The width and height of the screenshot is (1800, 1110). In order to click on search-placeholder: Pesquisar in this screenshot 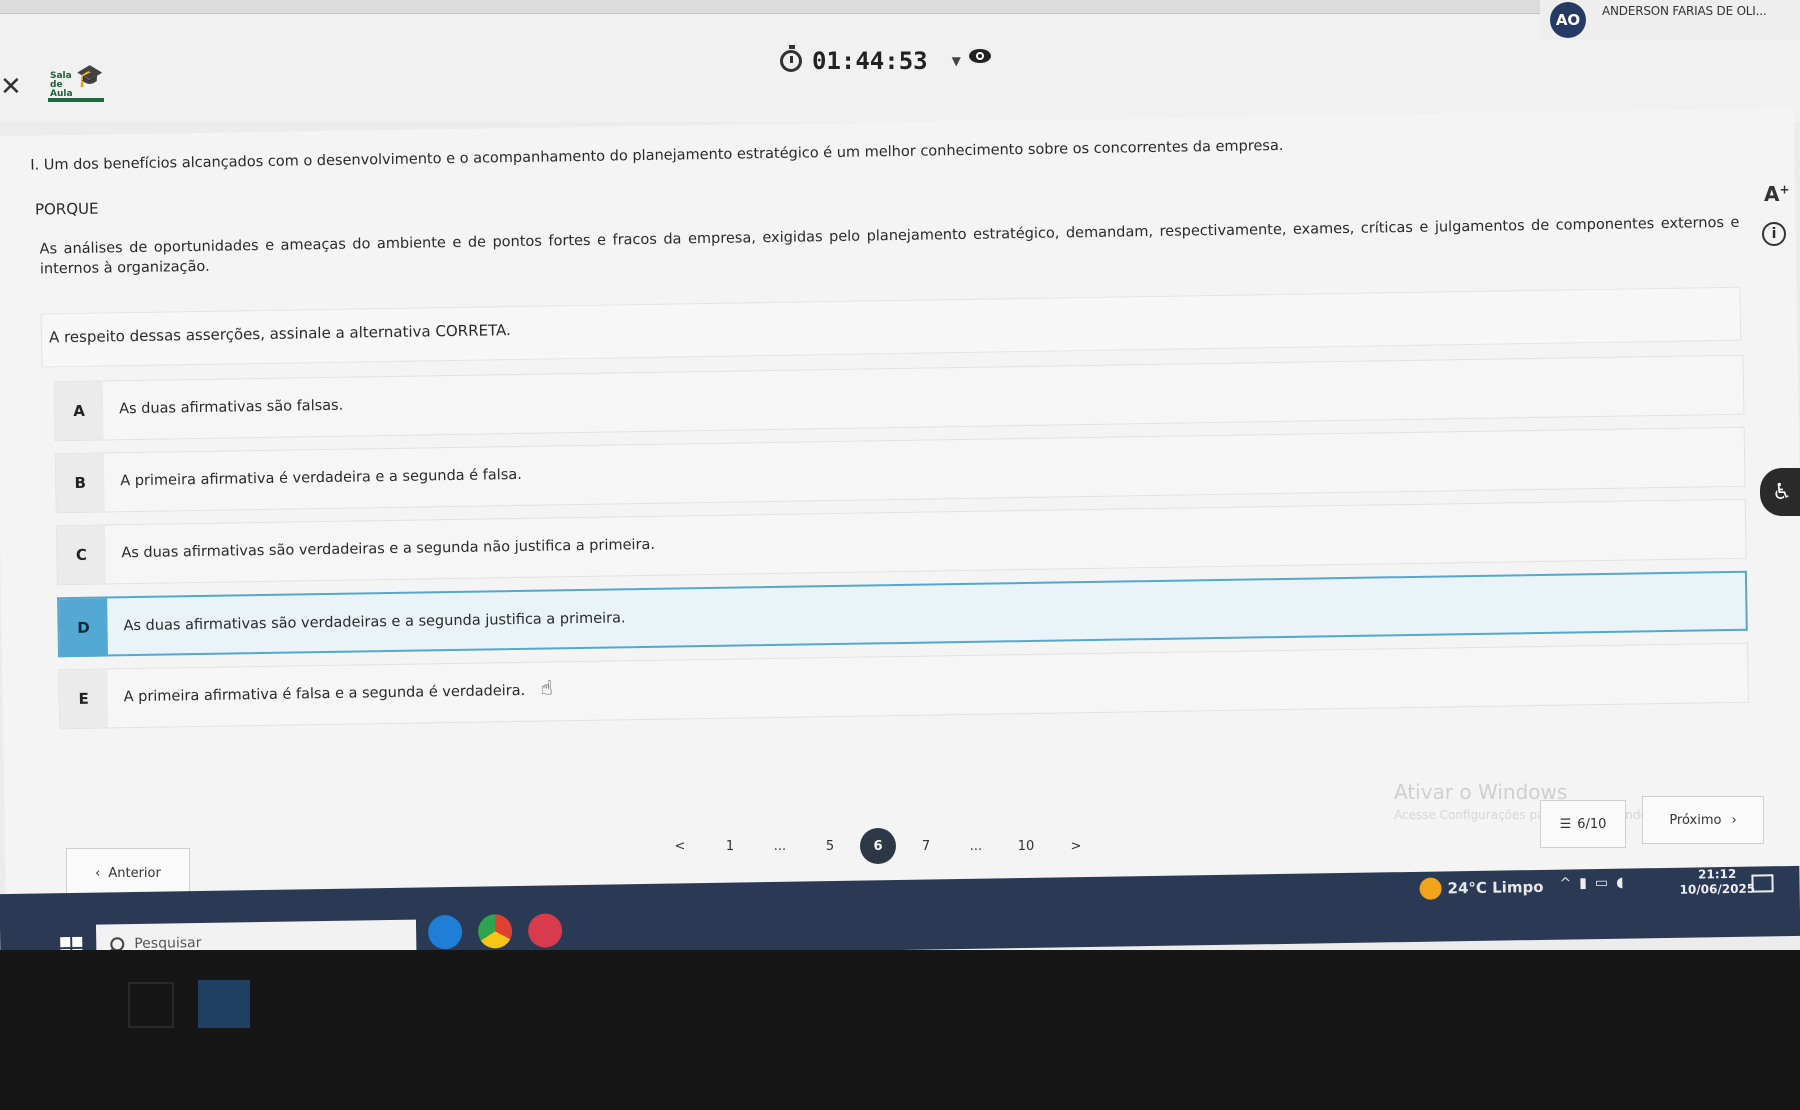, I will do `click(168, 942)`.